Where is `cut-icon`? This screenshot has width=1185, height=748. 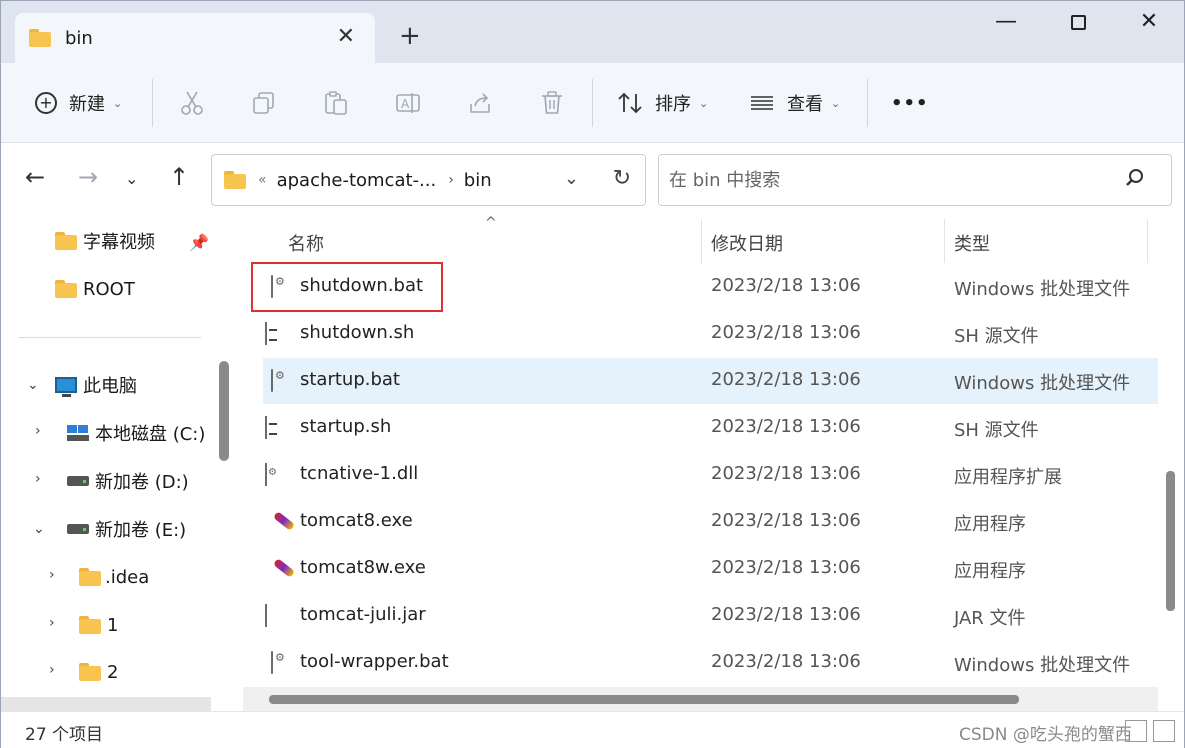 cut-icon is located at coordinates (192, 103).